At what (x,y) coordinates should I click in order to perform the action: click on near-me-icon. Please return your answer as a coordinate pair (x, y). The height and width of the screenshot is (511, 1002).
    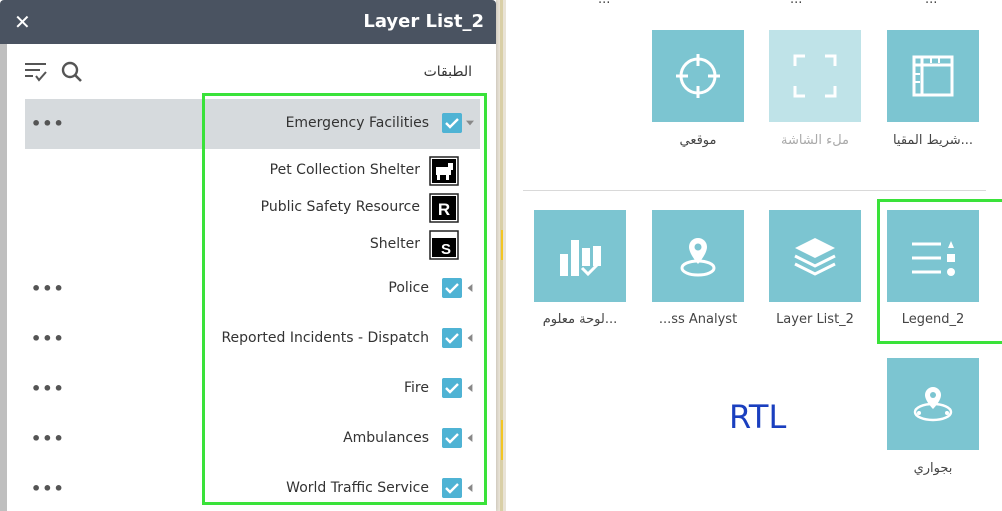
    Looking at the image, I should click on (933, 404).